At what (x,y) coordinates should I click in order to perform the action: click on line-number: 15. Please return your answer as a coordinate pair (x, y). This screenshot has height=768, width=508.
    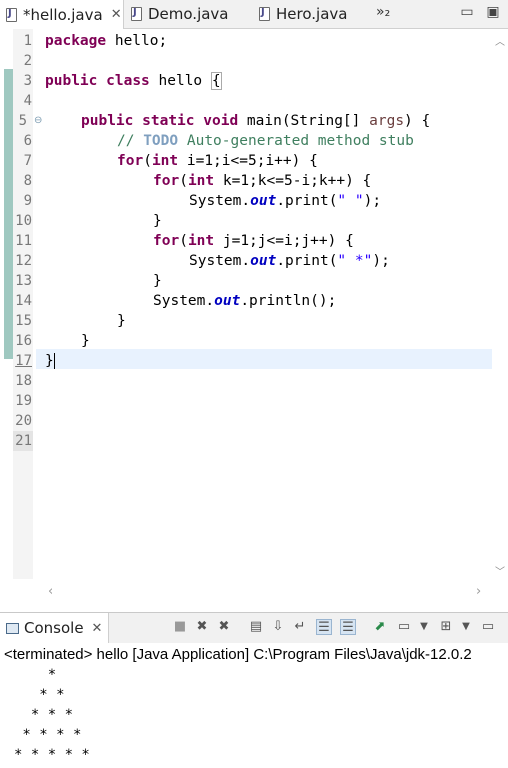
    Looking at the image, I should click on (23, 321).